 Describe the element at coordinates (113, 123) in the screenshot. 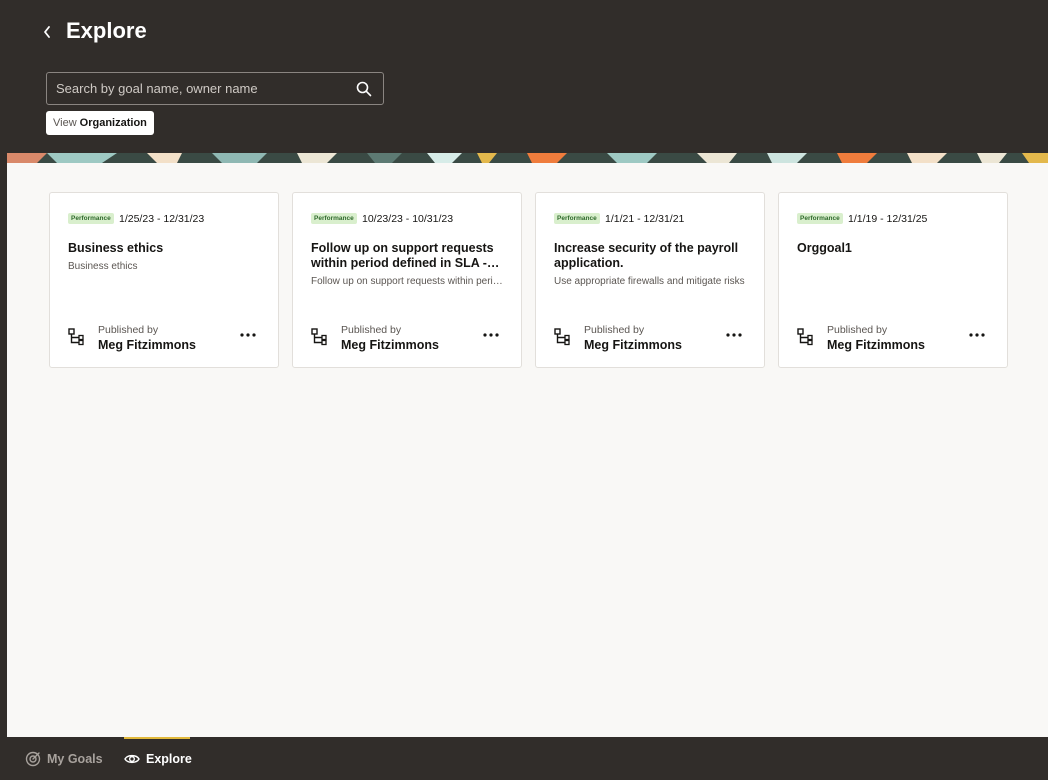

I see `view-filter-value: Organization` at that location.